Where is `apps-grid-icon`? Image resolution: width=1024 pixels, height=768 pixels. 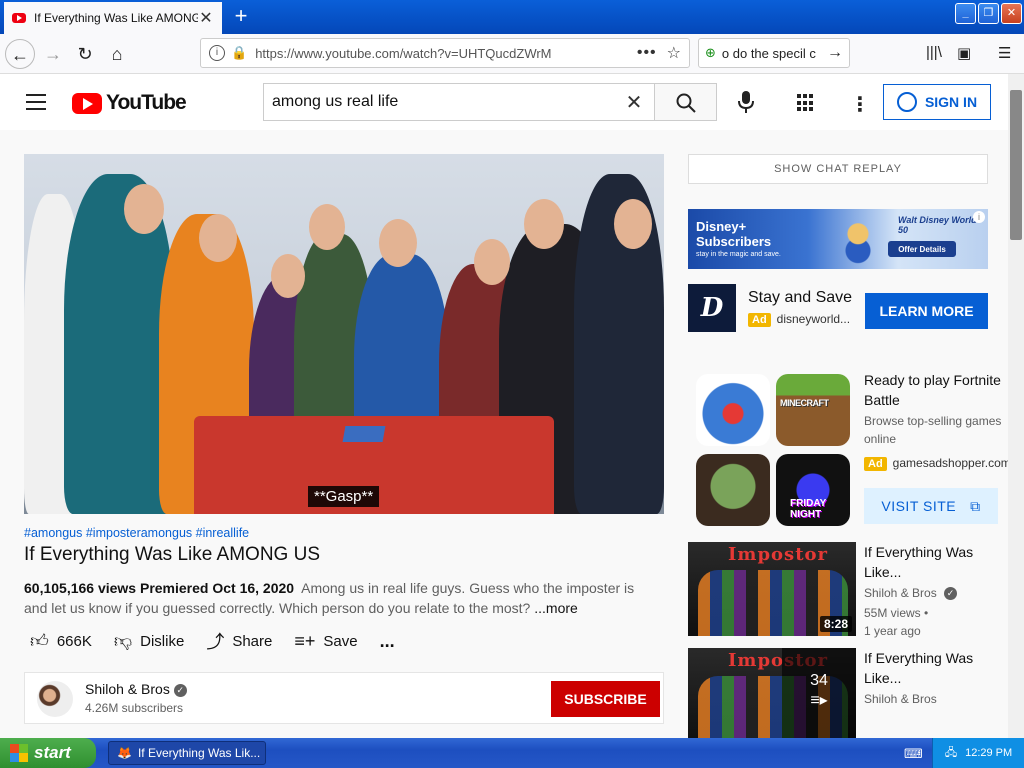 apps-grid-icon is located at coordinates (806, 103).